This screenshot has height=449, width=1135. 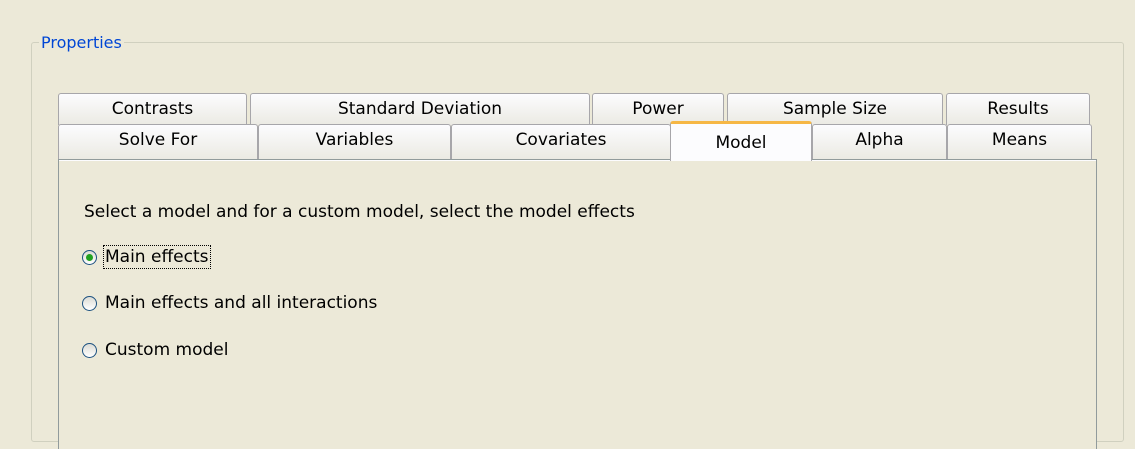 I want to click on radio-label-custom-model: Custom model, so click(x=166, y=350).